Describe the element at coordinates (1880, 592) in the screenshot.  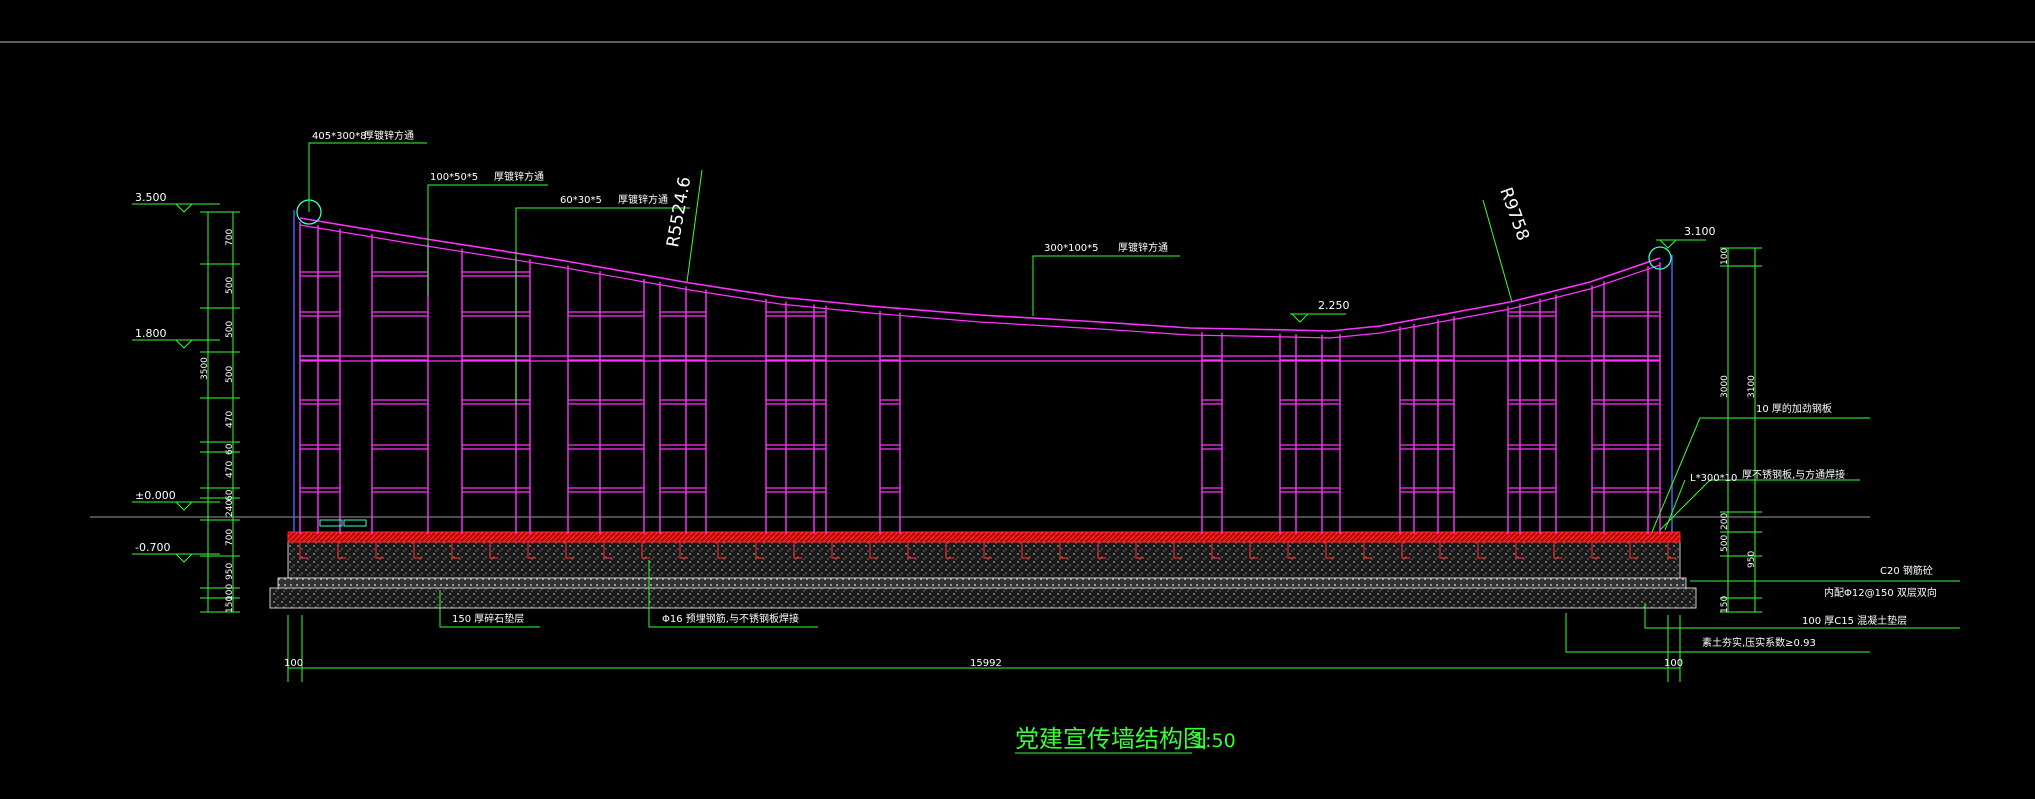
I see `rebar-label: 内配Φ12@150 双层双向` at that location.